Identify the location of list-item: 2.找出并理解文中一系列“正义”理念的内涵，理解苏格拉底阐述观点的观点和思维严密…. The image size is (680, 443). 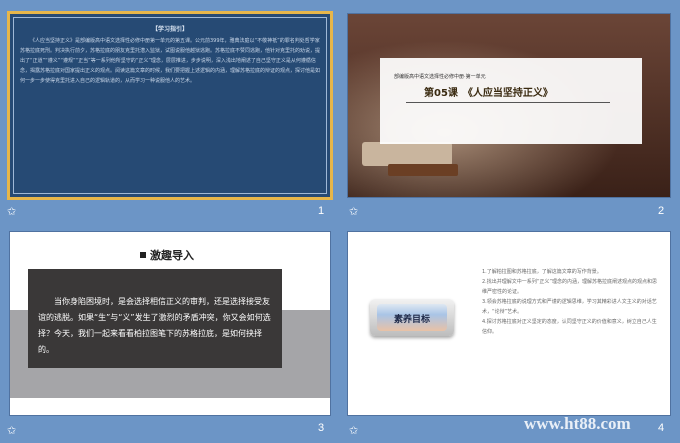
(569, 287).